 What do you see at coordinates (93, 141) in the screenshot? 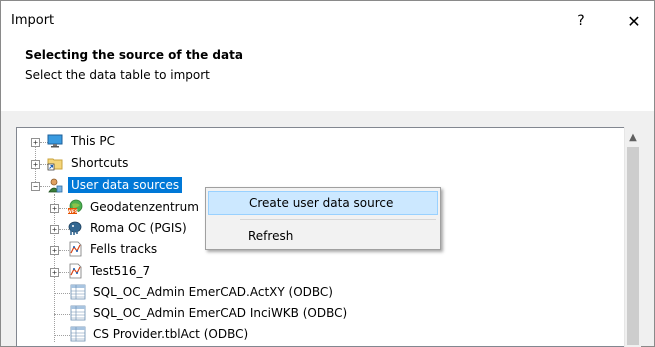
I see `tree-node-label: This PC` at bounding box center [93, 141].